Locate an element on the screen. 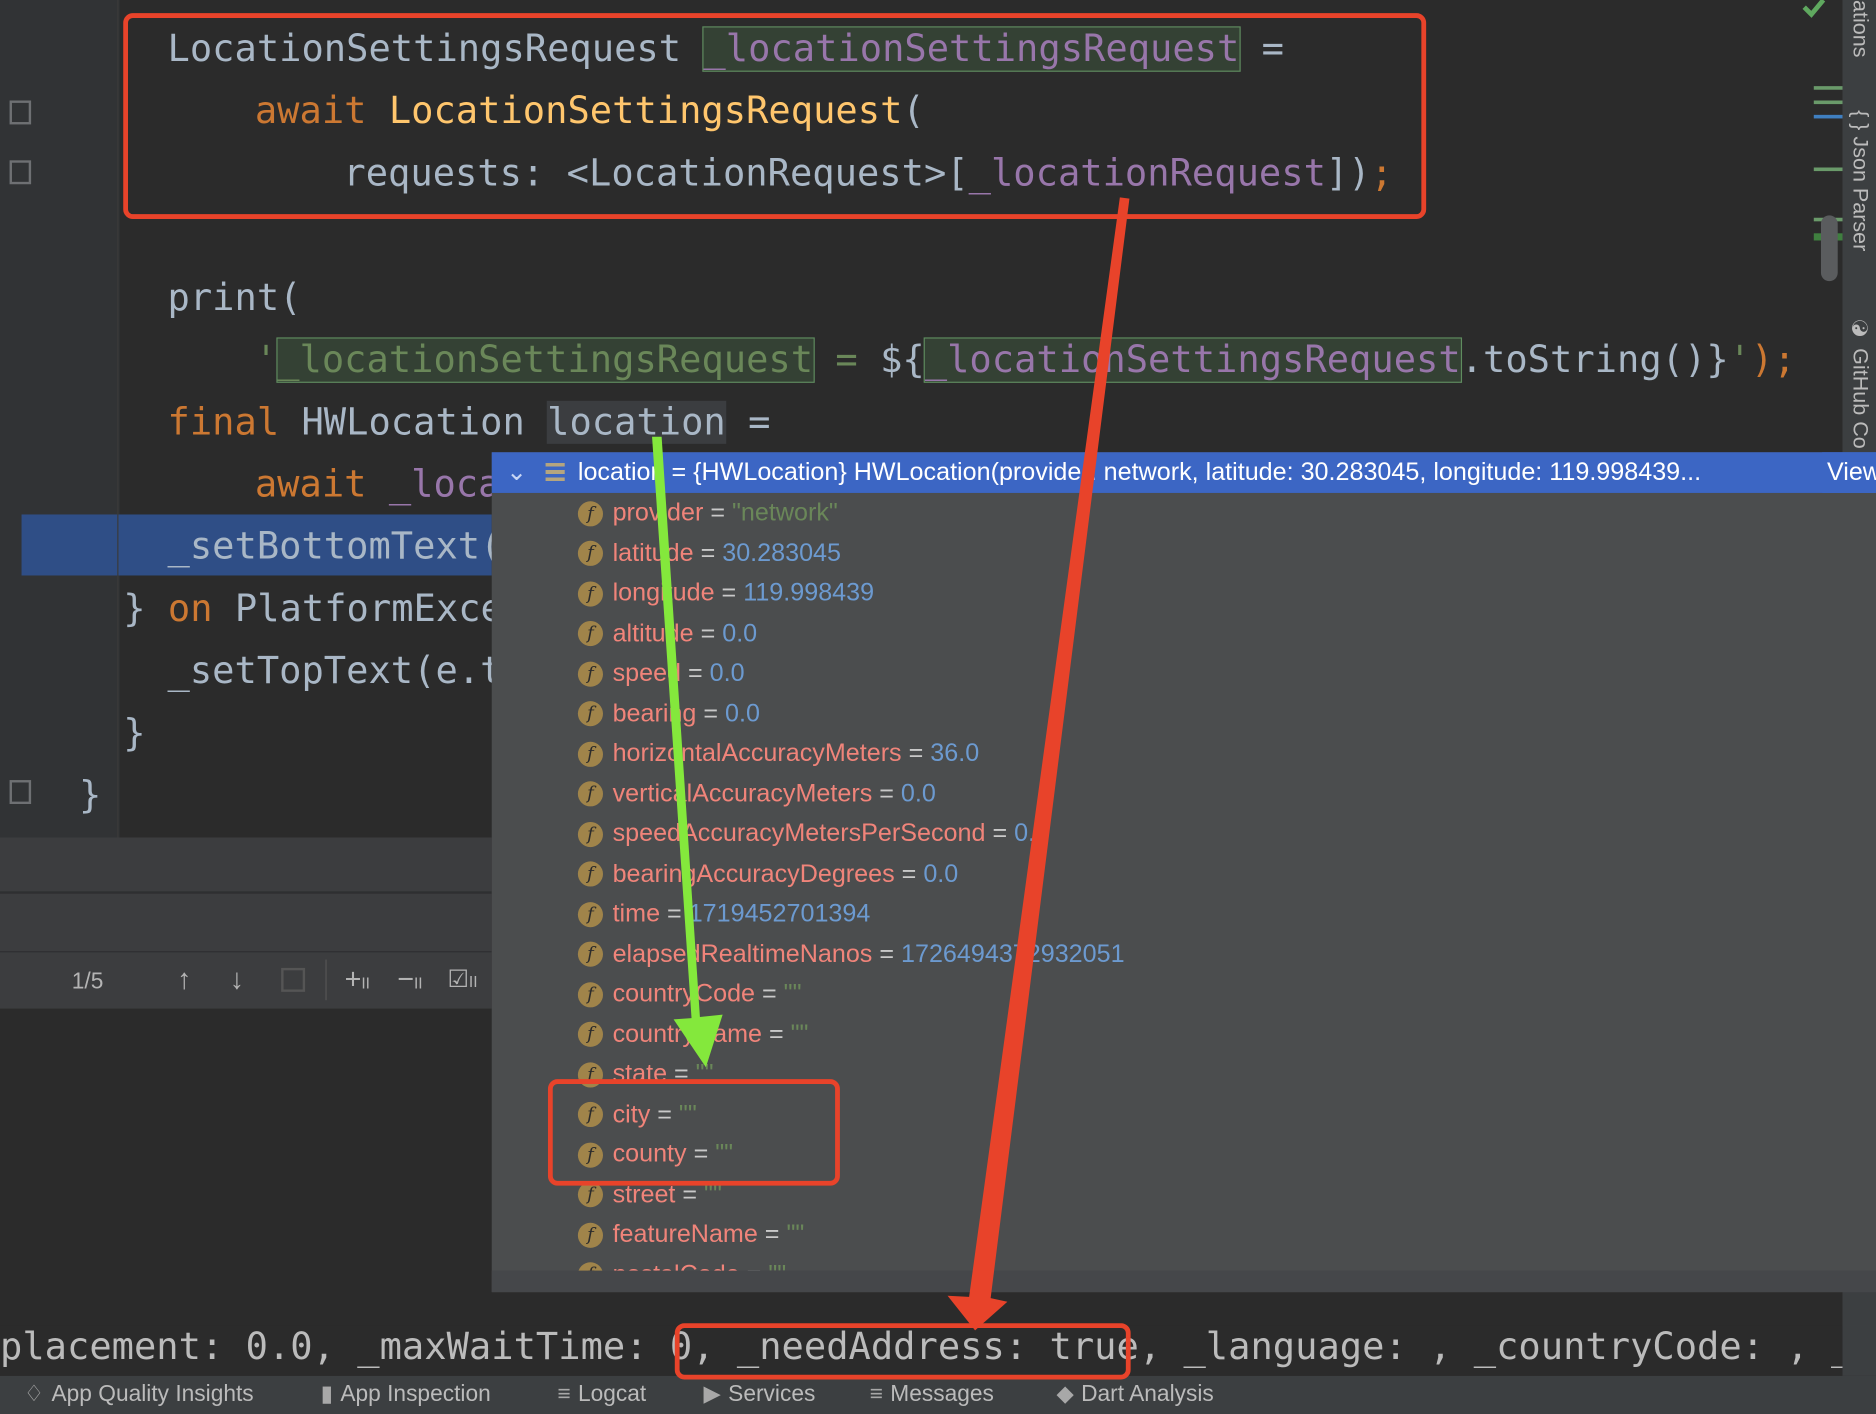  view-link: View is located at coordinates (1849, 472).